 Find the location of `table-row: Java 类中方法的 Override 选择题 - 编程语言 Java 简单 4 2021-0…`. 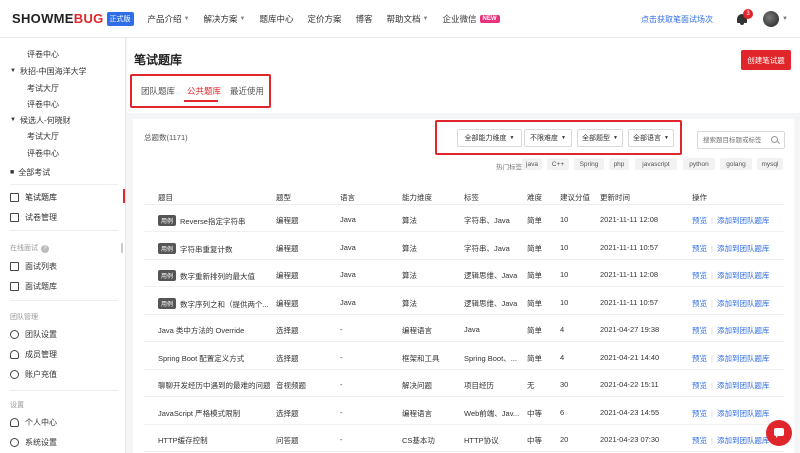

table-row: Java 类中方法的 Override 选择题 - 编程语言 Java 简单 4 2021-0… is located at coordinates (464, 328).